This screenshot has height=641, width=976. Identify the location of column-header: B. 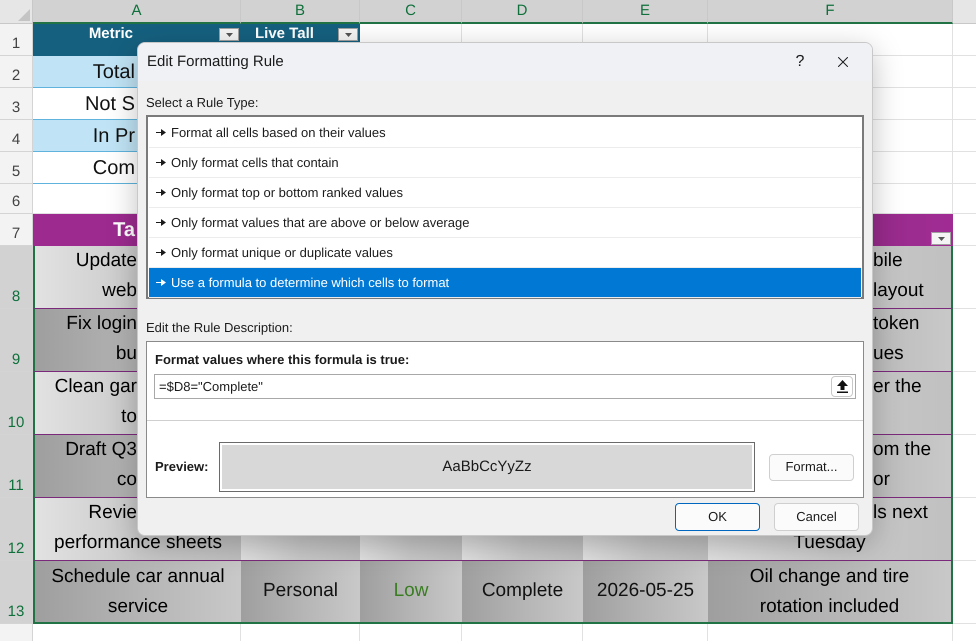
(300, 12).